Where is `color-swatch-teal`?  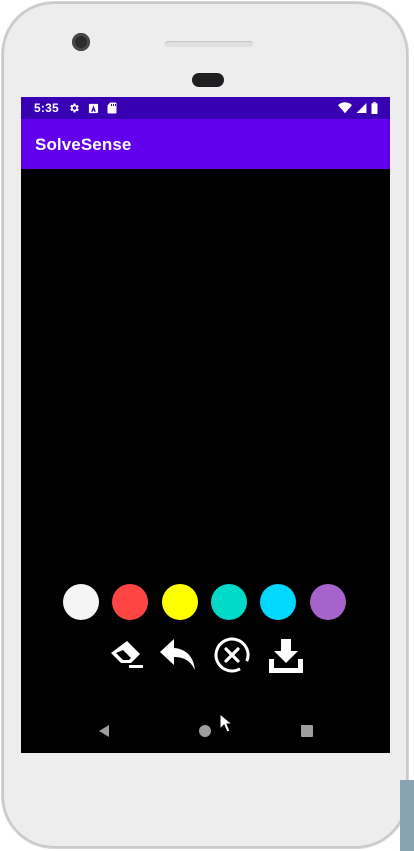
color-swatch-teal is located at coordinates (229, 602).